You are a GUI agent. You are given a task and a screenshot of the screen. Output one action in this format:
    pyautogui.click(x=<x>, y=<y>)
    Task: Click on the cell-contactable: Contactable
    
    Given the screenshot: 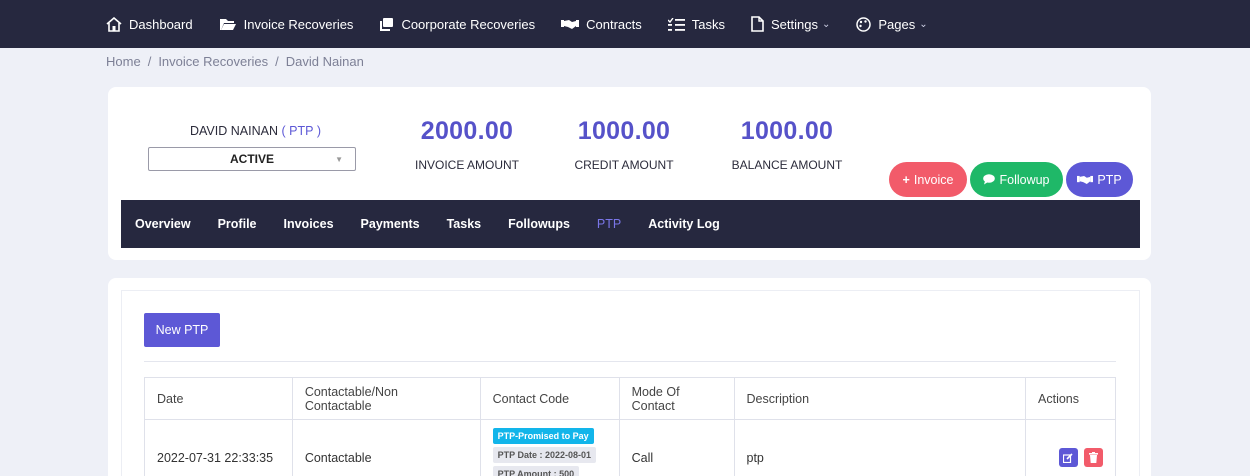 What is the action you would take?
    pyautogui.click(x=386, y=447)
    